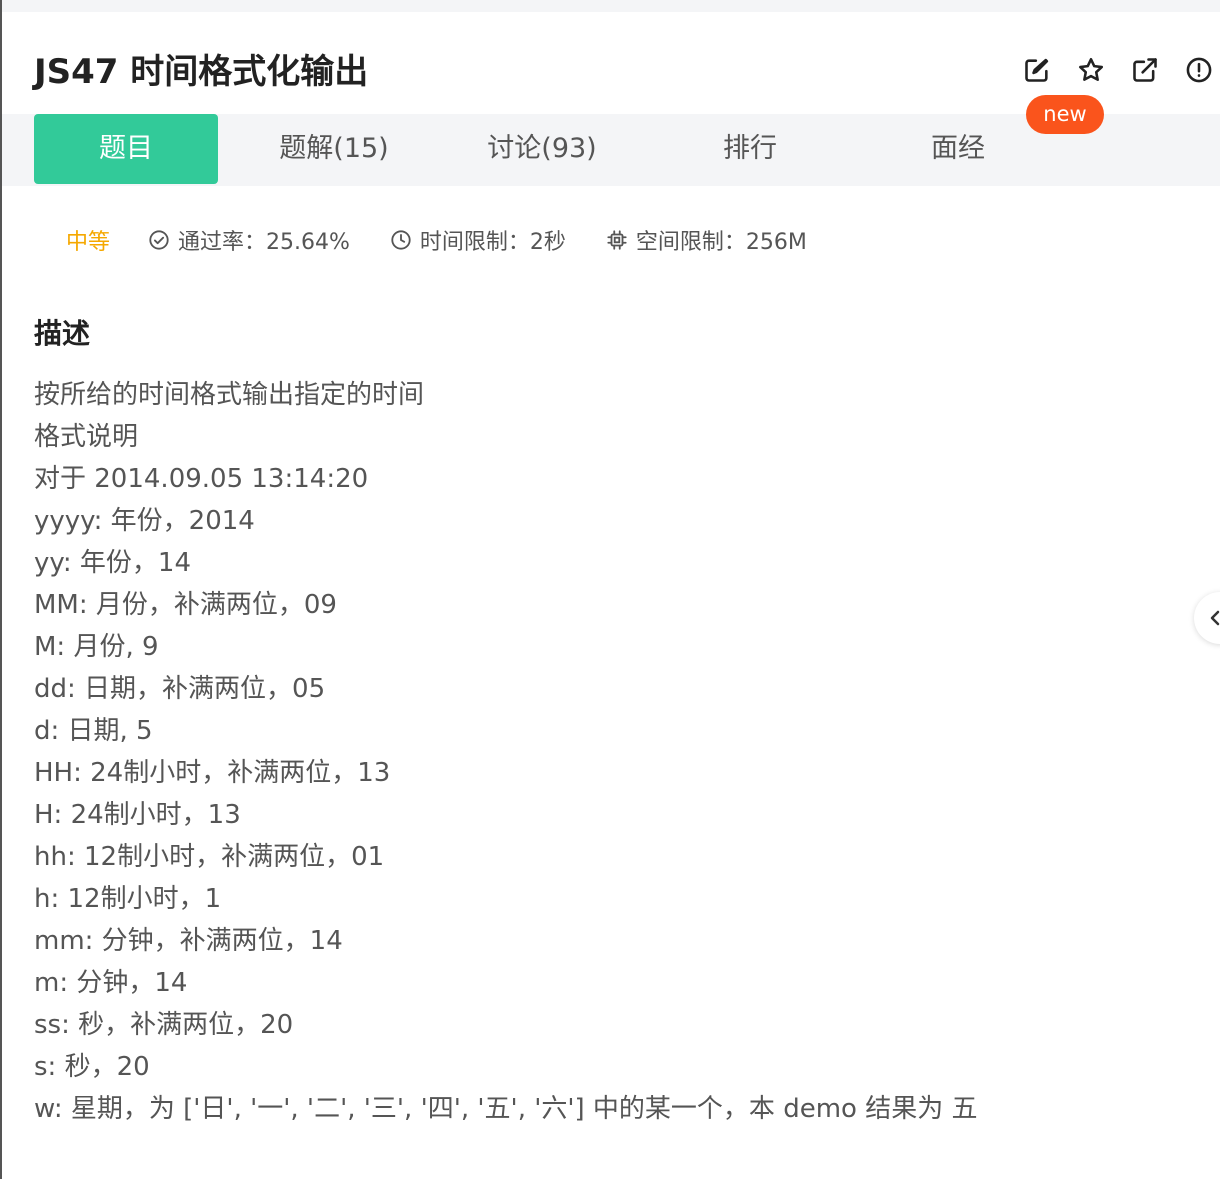 The width and height of the screenshot is (1220, 1179). Describe the element at coordinates (92, 1067) in the screenshot. I see `description-line: s: 秒，20` at that location.